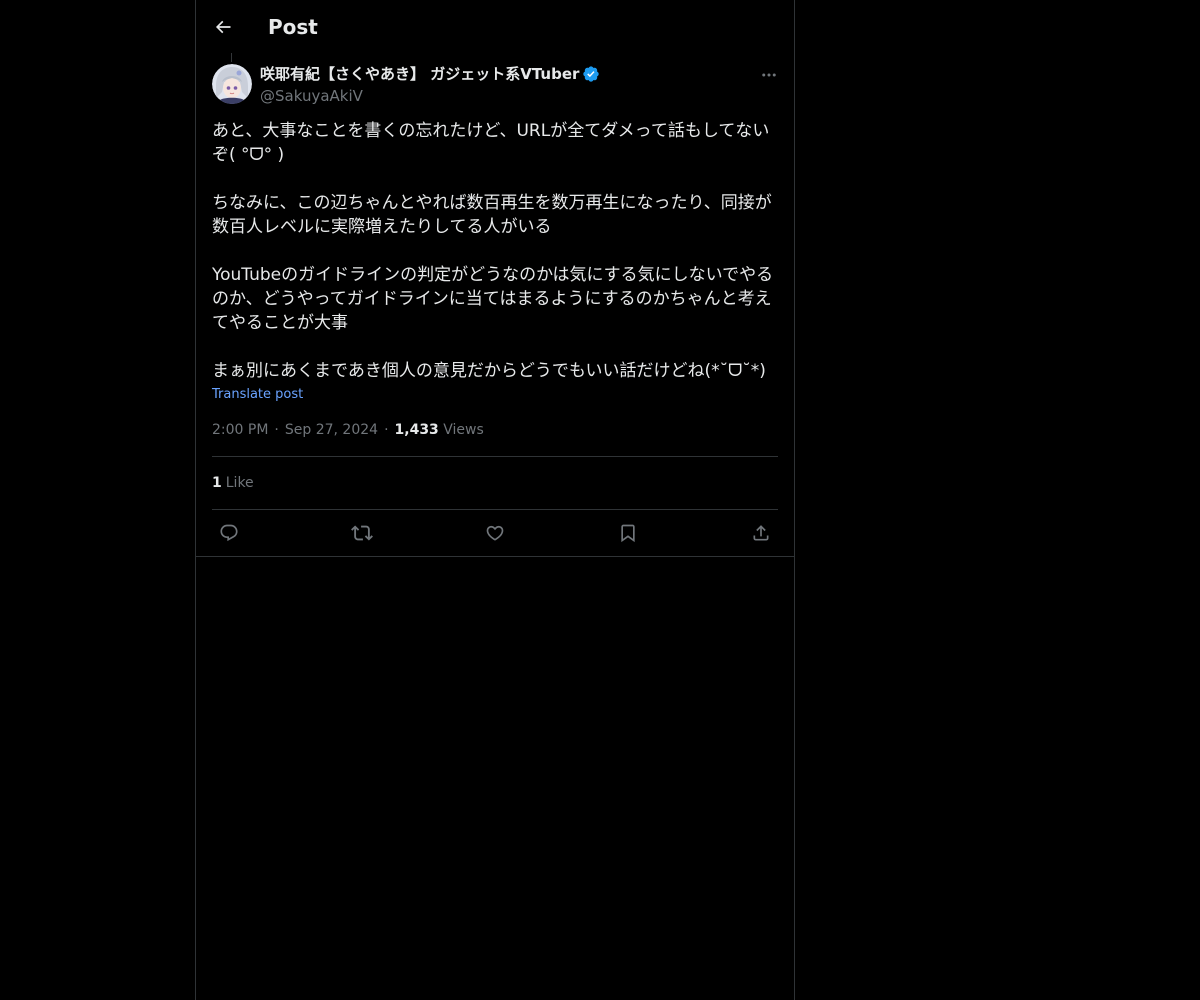 This screenshot has height=1000, width=1200. Describe the element at coordinates (416, 430) in the screenshot. I see `views-count: 1,433` at that location.